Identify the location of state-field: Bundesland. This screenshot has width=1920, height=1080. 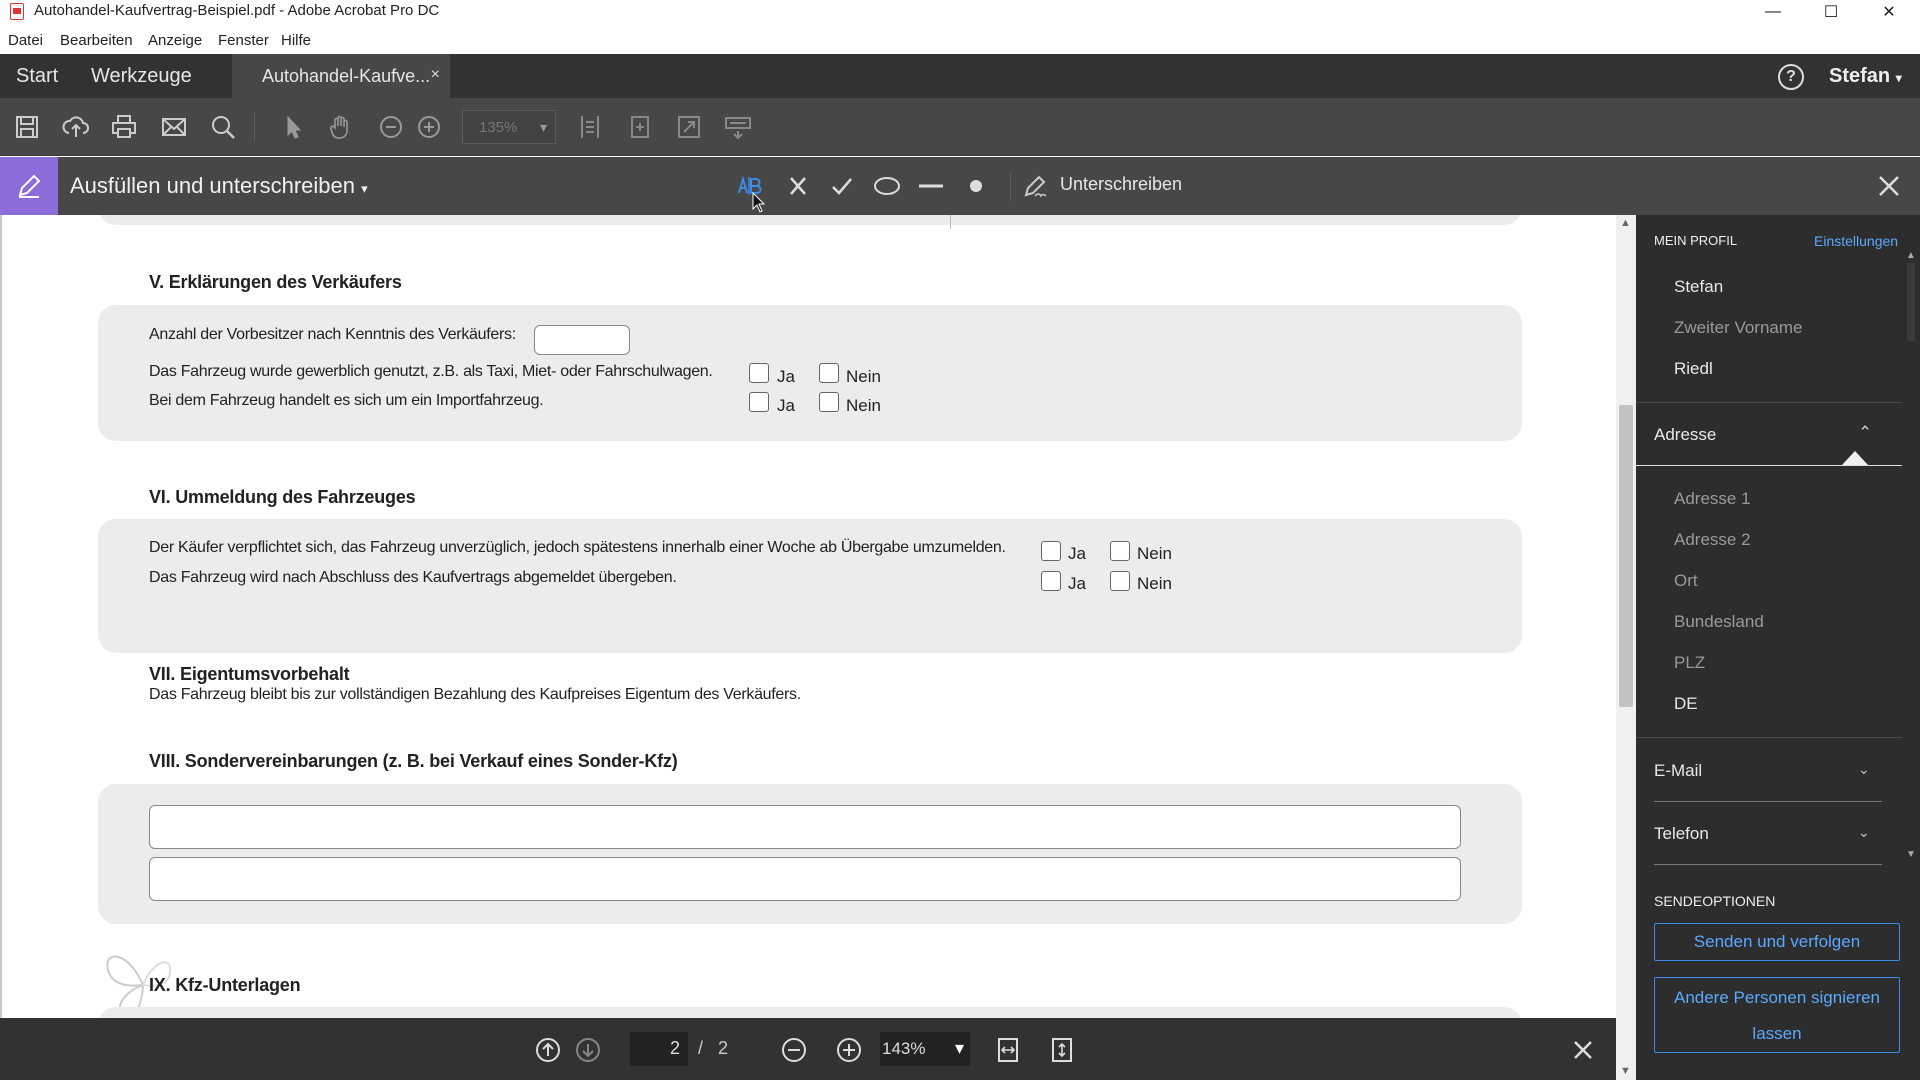
(1719, 622).